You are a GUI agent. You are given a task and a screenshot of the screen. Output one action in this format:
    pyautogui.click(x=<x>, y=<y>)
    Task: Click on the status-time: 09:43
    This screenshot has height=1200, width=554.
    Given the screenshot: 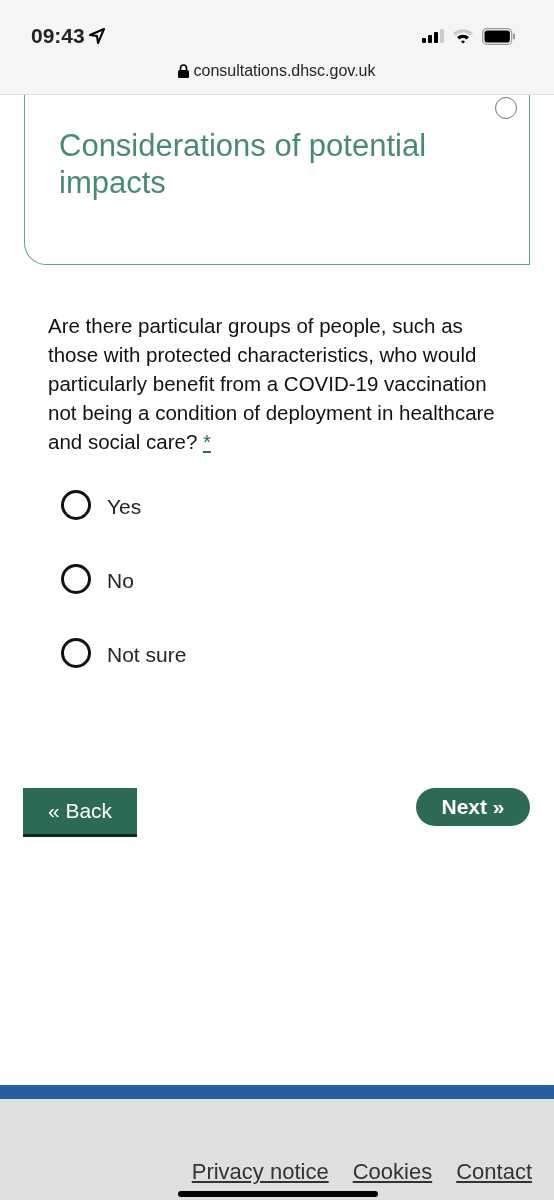 What is the action you would take?
    pyautogui.click(x=58, y=36)
    